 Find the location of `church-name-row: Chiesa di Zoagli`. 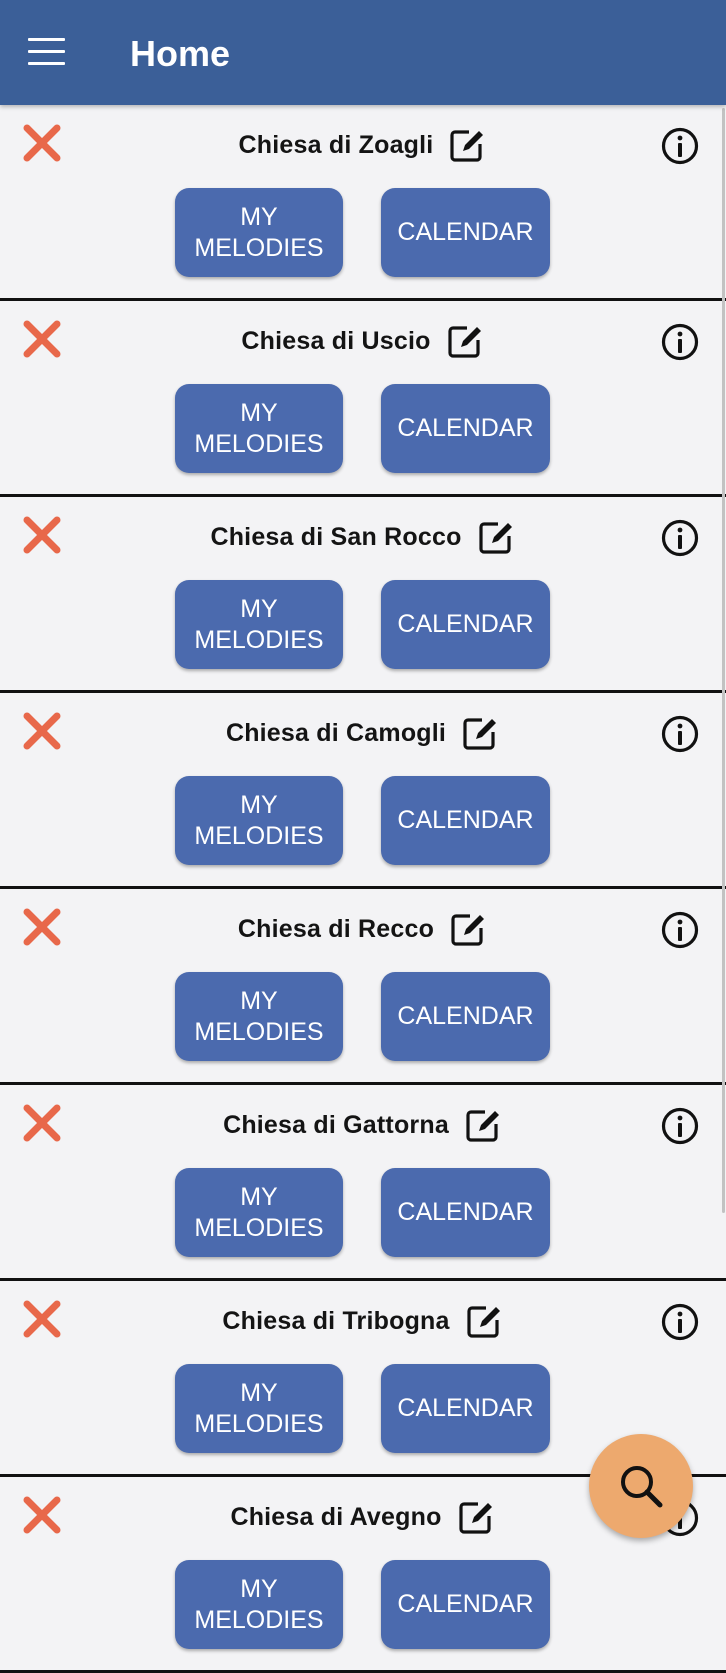

church-name-row: Chiesa di Zoagli is located at coordinates (363, 145).